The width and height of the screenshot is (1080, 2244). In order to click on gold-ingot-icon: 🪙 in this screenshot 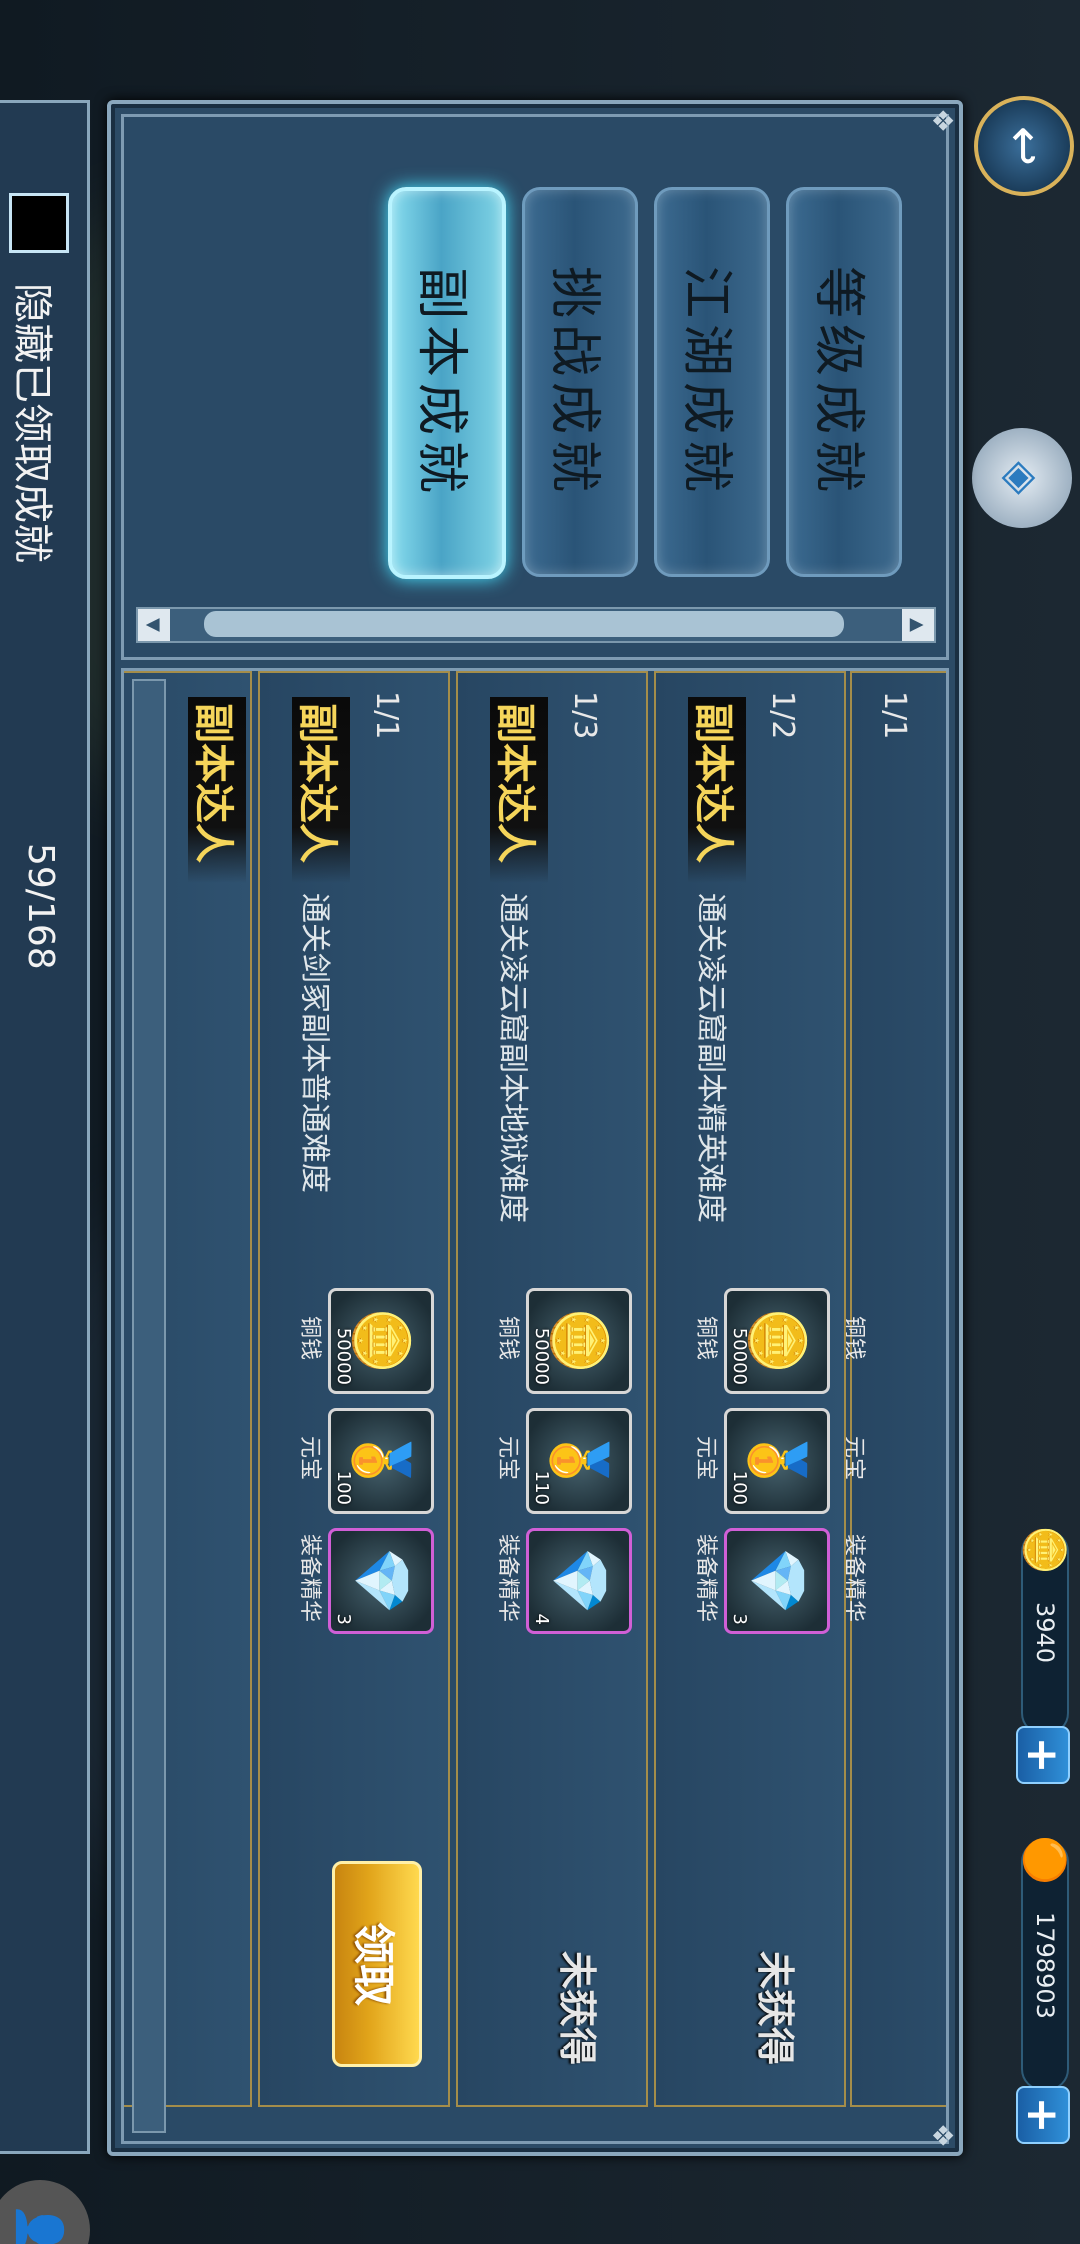, I will do `click(1044, 1550)`.